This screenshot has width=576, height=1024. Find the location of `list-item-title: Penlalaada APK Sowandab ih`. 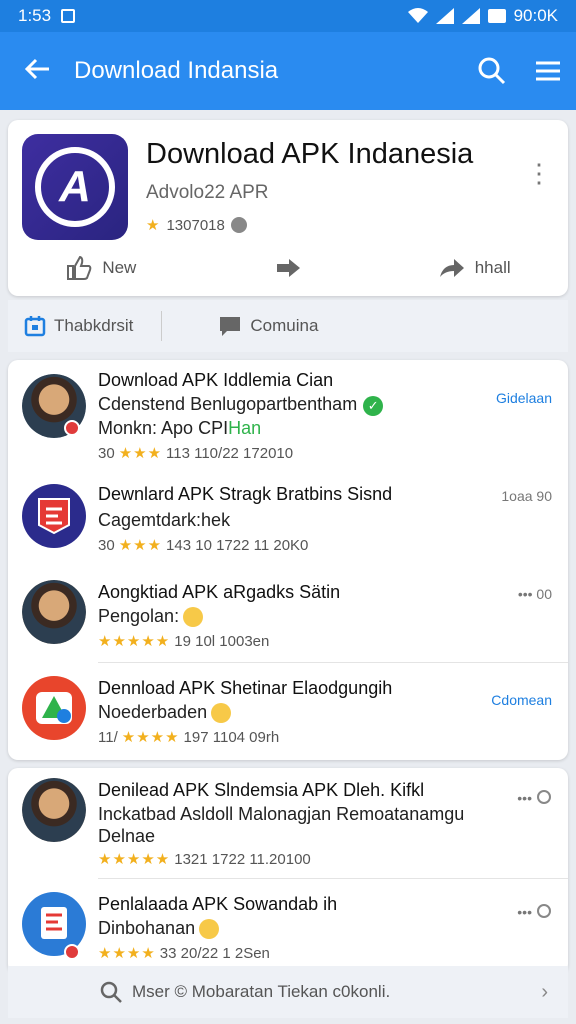

list-item-title: Penlalaada APK Sowandab ih is located at coordinates (218, 904).